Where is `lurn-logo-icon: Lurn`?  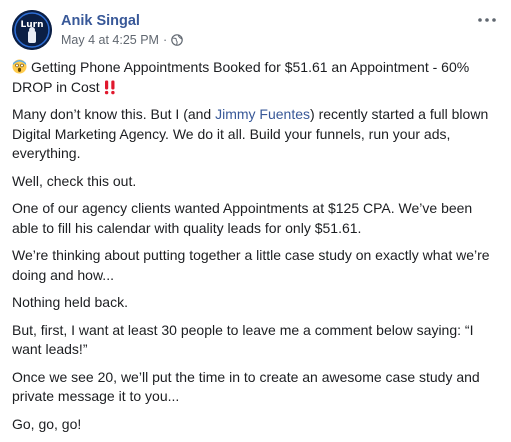
lurn-logo-icon: Lurn is located at coordinates (32, 30).